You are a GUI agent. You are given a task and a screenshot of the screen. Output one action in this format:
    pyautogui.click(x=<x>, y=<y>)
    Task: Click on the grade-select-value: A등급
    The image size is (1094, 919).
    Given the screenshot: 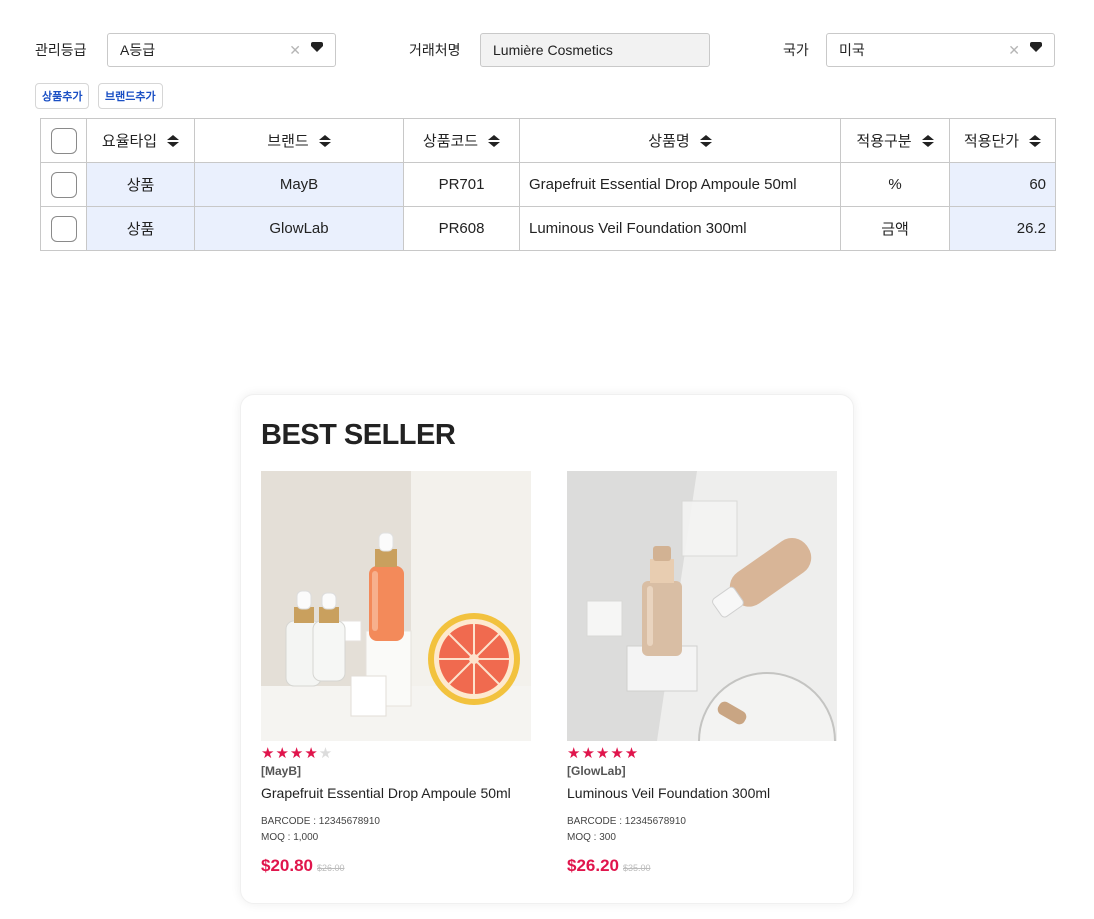 What is the action you would take?
    pyautogui.click(x=138, y=50)
    